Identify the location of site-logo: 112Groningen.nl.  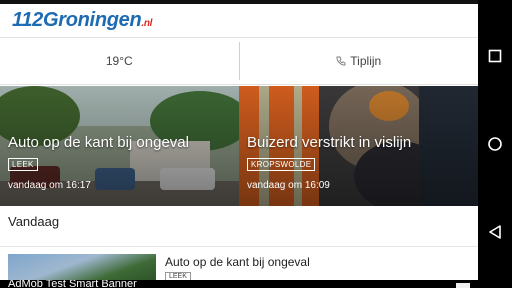
(82, 20).